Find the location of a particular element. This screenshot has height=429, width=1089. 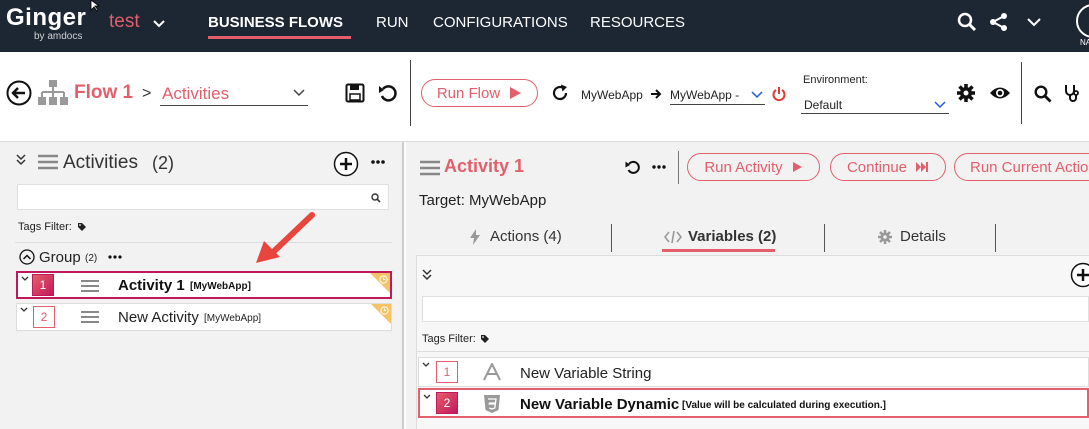

save-icon is located at coordinates (355, 93).